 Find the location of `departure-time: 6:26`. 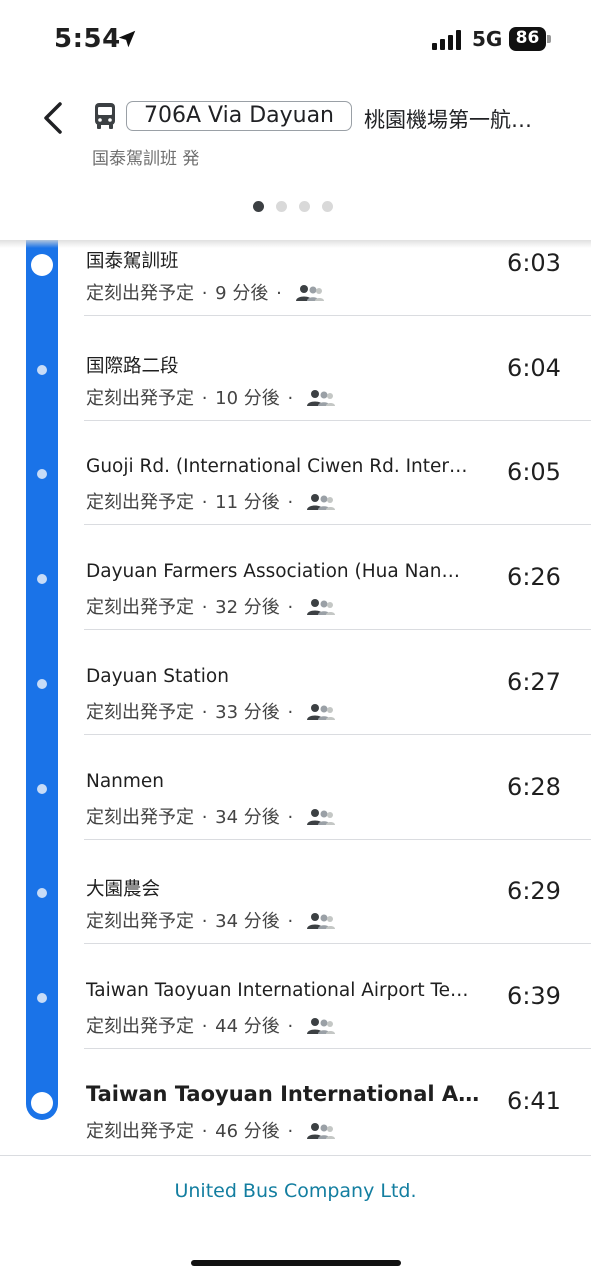

departure-time: 6:26 is located at coordinates (534, 577).